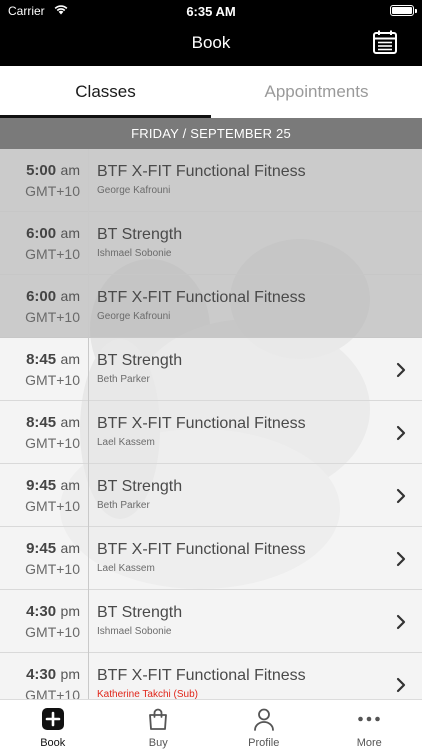 Image resolution: width=422 pixels, height=750 pixels. I want to click on class-row: 9:45 am GMT+10 BT Strength Beth Parker, so click(211, 495).